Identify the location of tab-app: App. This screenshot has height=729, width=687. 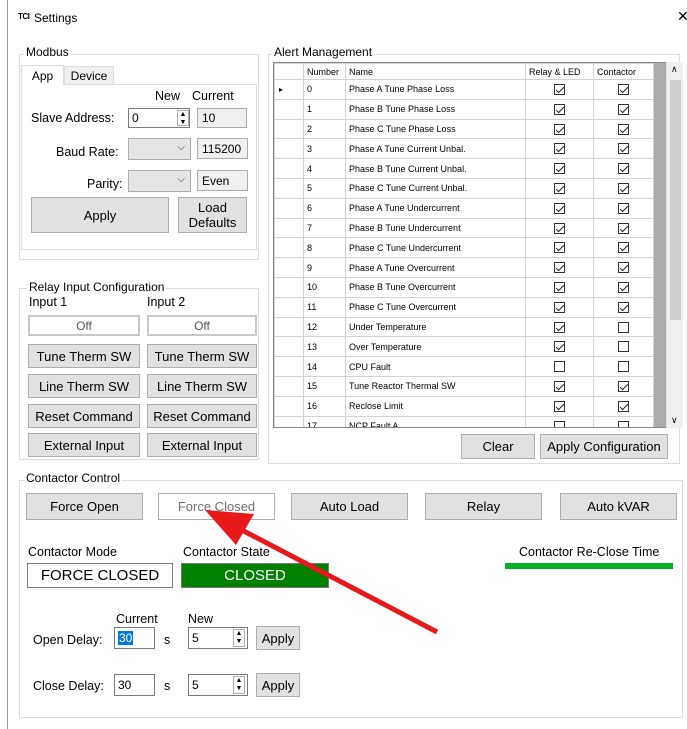
(42, 75).